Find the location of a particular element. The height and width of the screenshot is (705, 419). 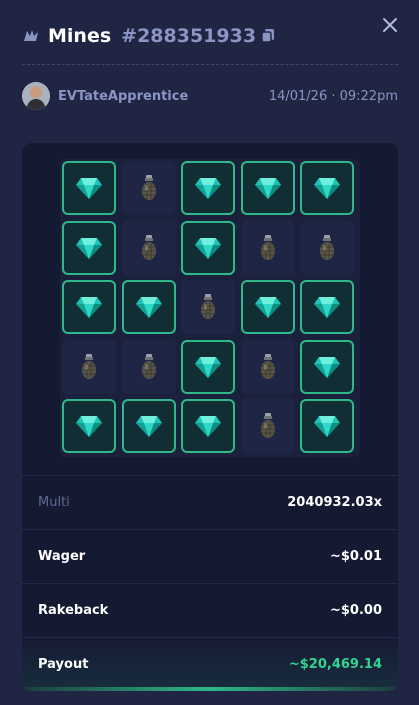

timestamp: 14/01/26 · 09:22pm is located at coordinates (333, 96).